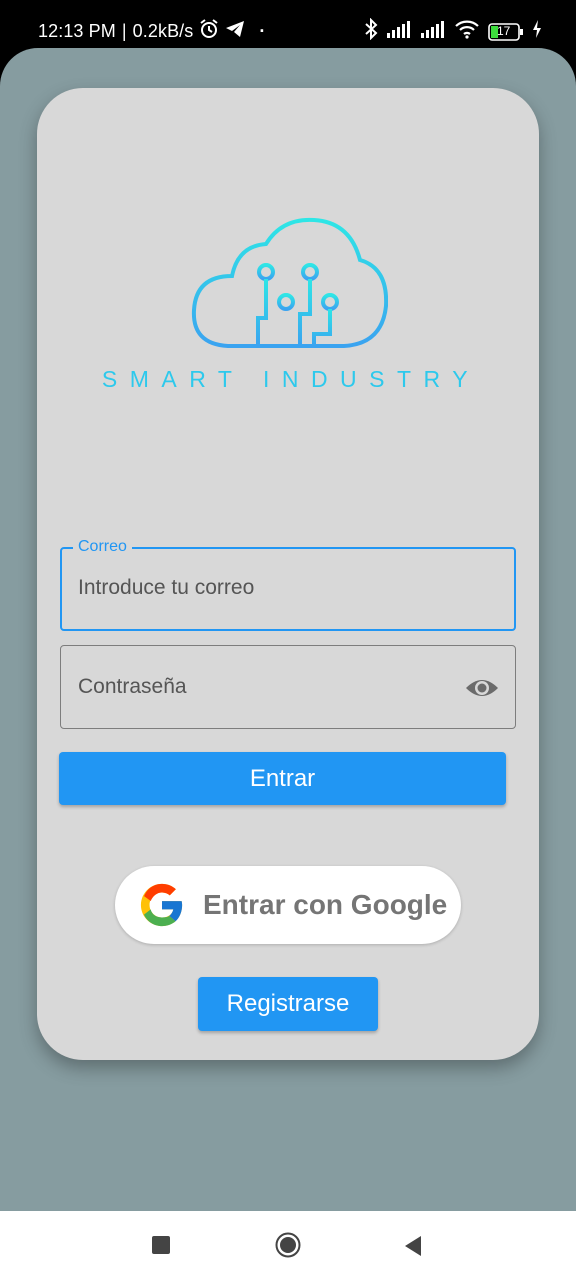 The image size is (576, 1280). Describe the element at coordinates (413, 1246) in the screenshot. I see `back-icon` at that location.